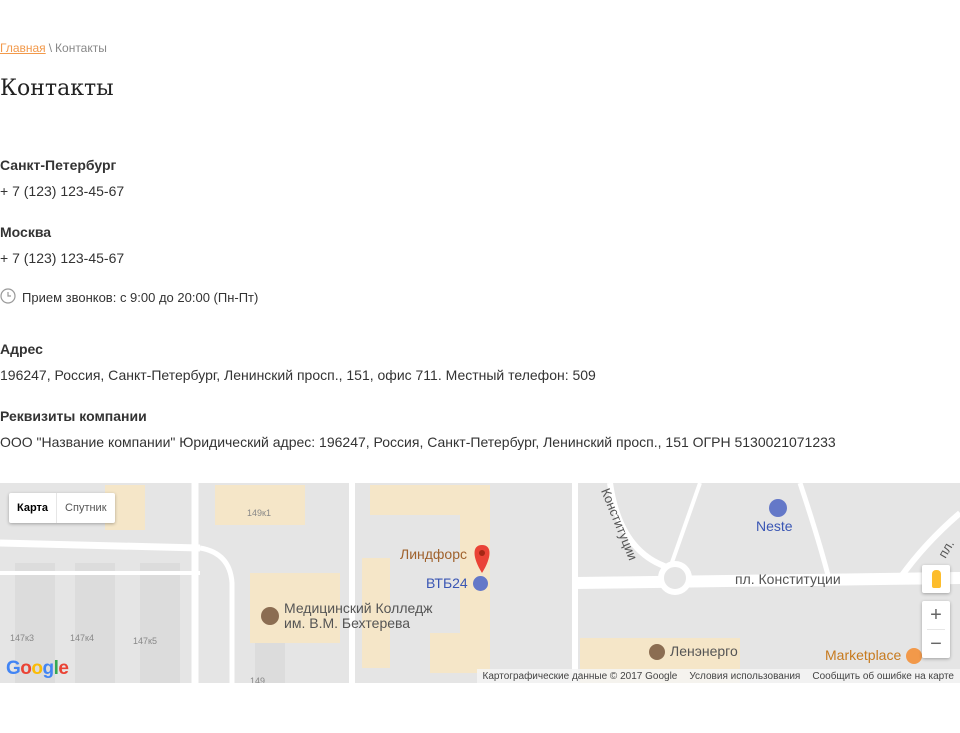 The height and width of the screenshot is (733, 960). What do you see at coordinates (82, 638) in the screenshot?
I see `building-label: 147к4` at bounding box center [82, 638].